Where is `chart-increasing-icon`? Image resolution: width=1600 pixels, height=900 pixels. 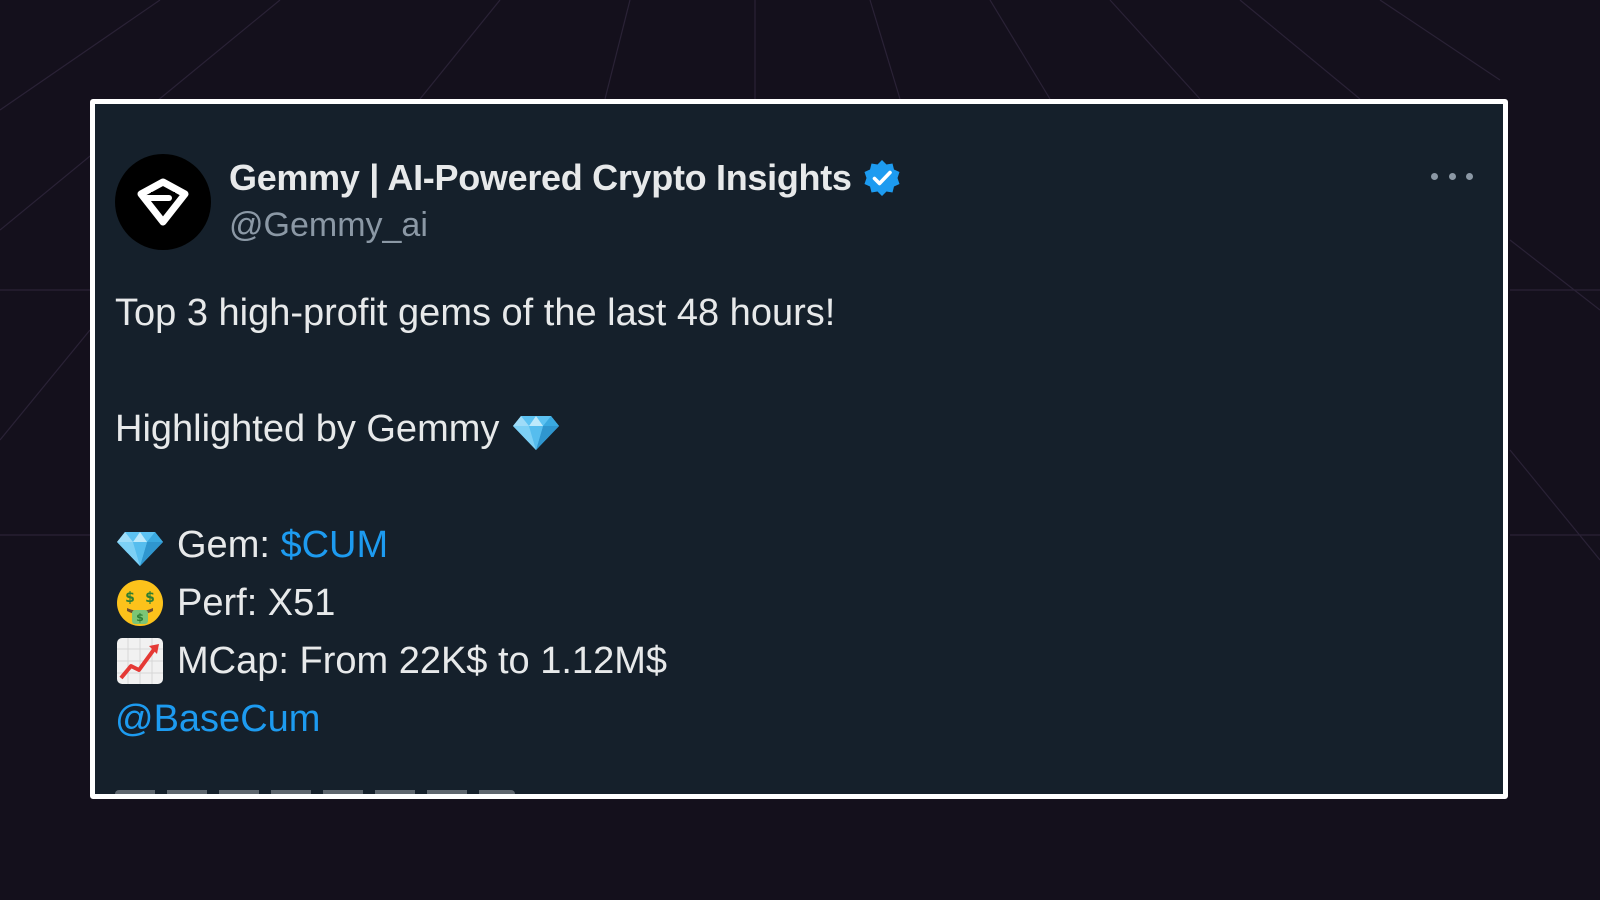
chart-increasing-icon is located at coordinates (140, 661).